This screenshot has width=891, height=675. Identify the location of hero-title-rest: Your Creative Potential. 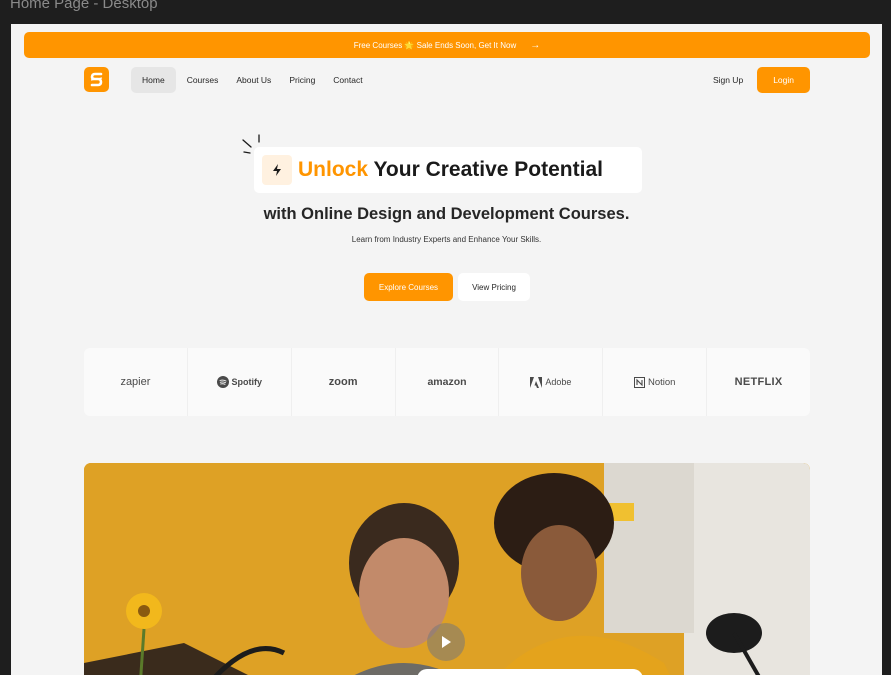
(485, 169).